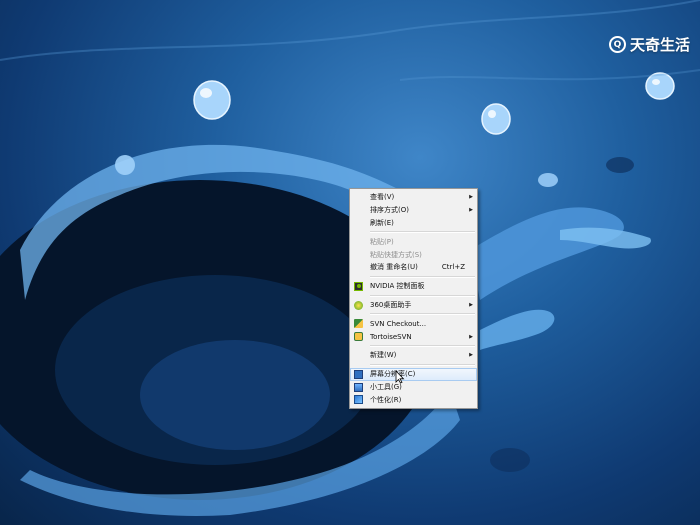 Image resolution: width=700 pixels, height=525 pixels. I want to click on menu-item-label: 查看(V), so click(382, 197).